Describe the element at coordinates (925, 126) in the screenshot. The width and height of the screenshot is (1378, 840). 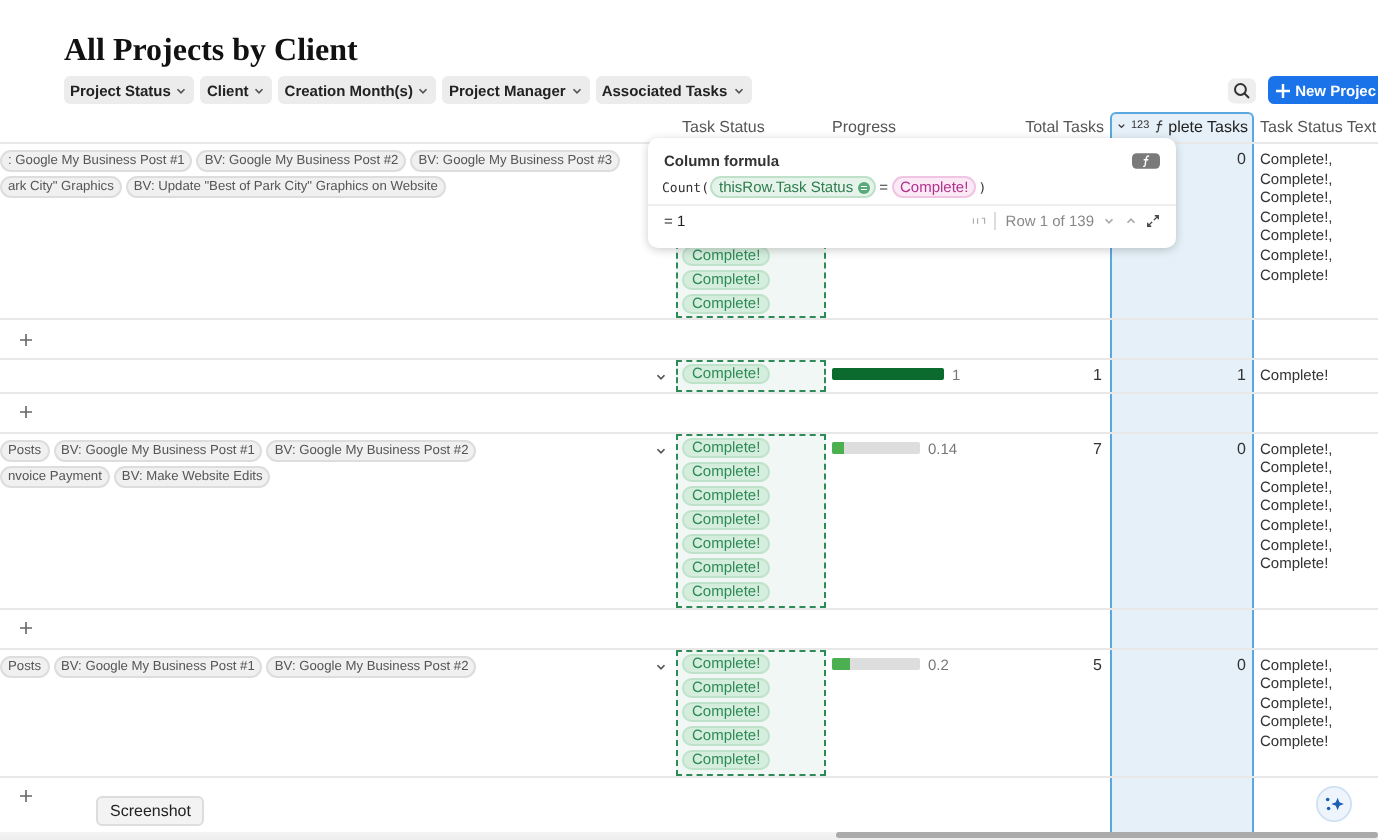
I see `column-header: Progress` at that location.